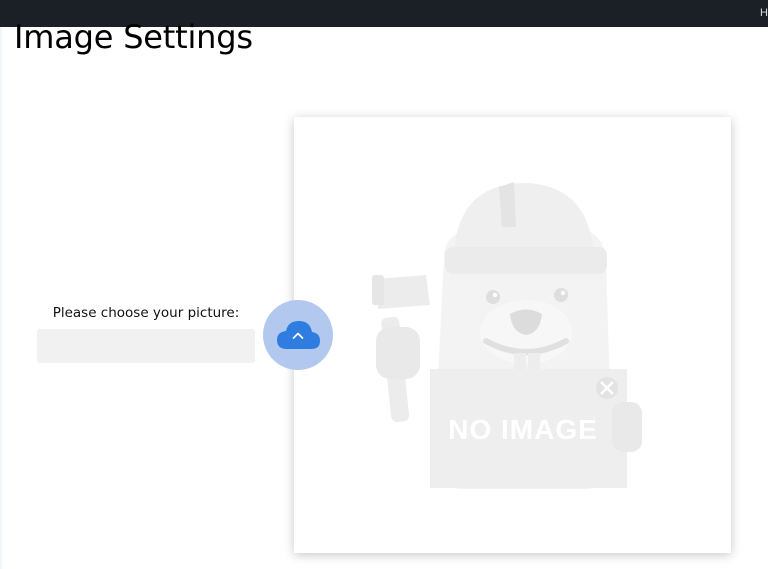 This screenshot has width=768, height=569. What do you see at coordinates (133, 37) in the screenshot?
I see `page-title: Image Settings` at bounding box center [133, 37].